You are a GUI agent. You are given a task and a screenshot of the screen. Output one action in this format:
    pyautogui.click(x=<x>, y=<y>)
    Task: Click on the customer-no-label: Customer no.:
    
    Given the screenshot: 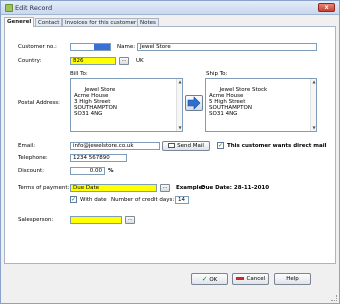 What is the action you would take?
    pyautogui.click(x=37, y=47)
    